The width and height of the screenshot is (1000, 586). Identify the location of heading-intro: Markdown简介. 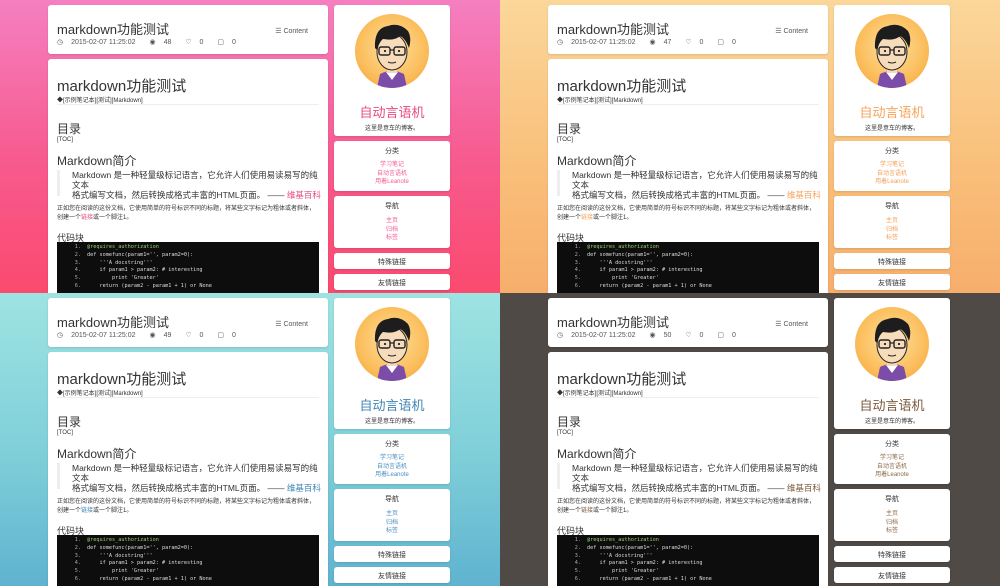
(97, 454).